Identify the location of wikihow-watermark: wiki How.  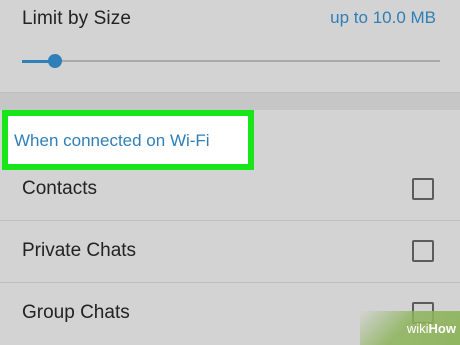
(431, 328).